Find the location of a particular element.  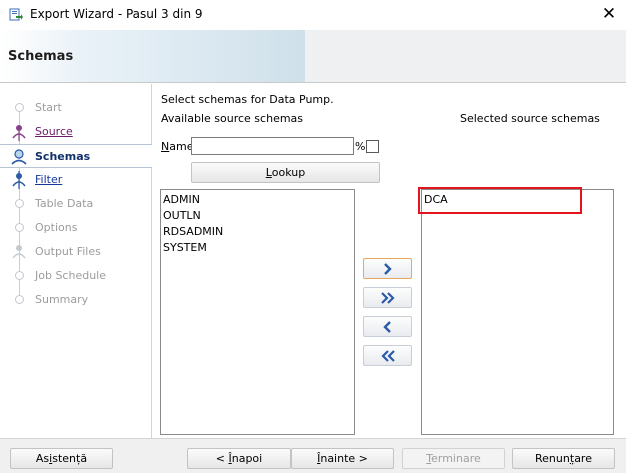

list-item: ADMIN is located at coordinates (257, 200).